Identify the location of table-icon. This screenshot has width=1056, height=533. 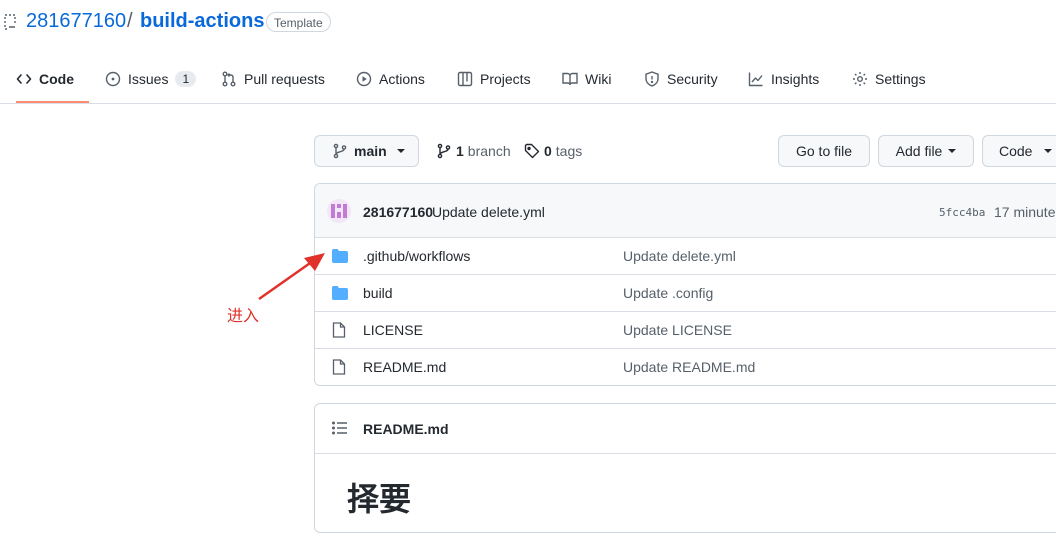
(465, 79).